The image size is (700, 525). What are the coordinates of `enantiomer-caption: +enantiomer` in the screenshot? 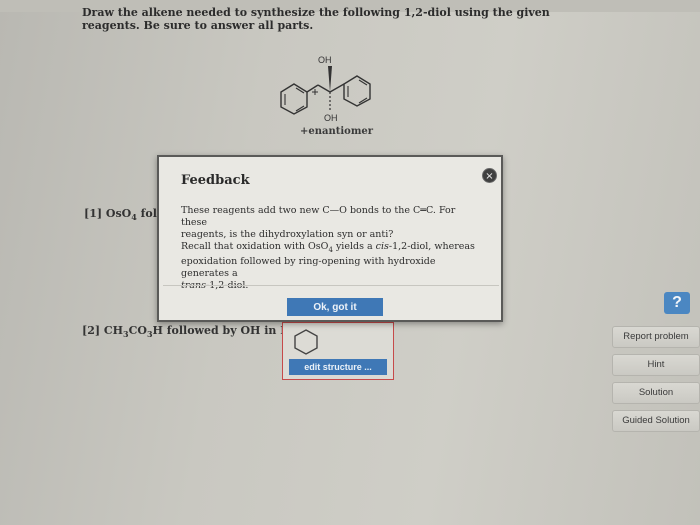 It's located at (337, 131).